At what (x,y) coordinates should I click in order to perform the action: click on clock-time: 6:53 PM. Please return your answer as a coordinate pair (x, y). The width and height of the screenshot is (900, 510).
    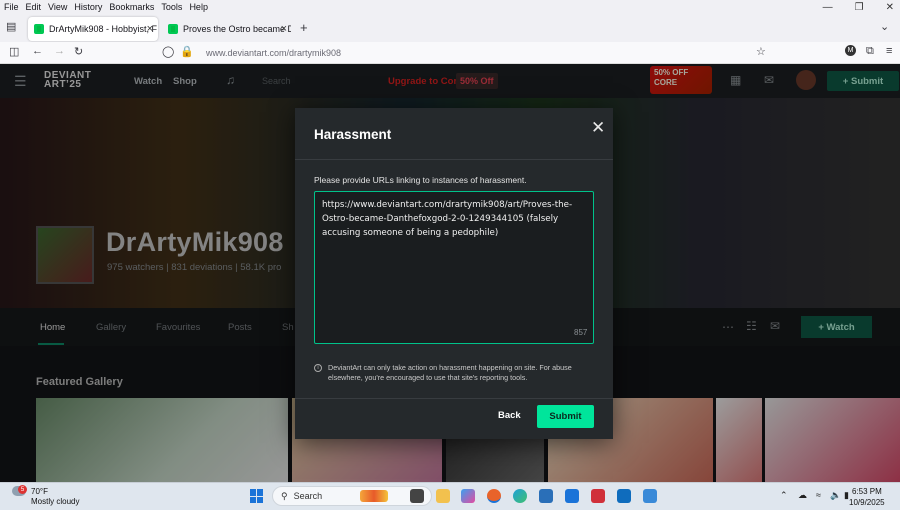
    Looking at the image, I should click on (867, 491).